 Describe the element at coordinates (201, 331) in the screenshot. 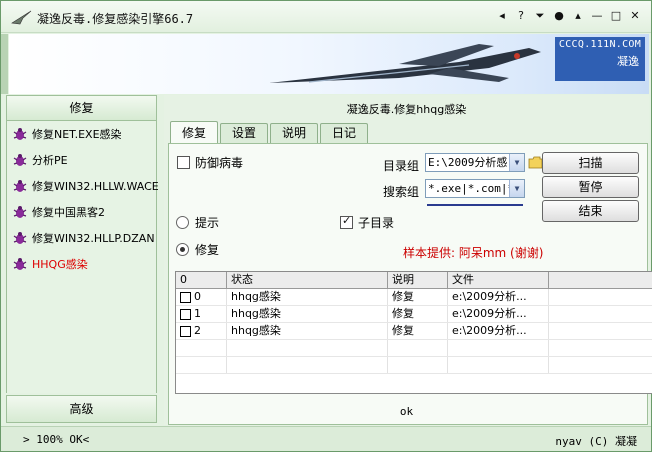

I see `row-index-cell: 2` at that location.